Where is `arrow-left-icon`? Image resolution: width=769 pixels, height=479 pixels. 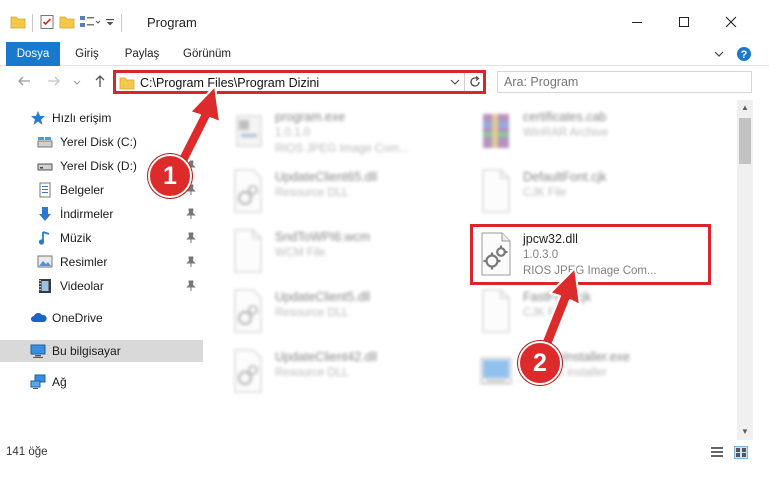 arrow-left-icon is located at coordinates (24, 82).